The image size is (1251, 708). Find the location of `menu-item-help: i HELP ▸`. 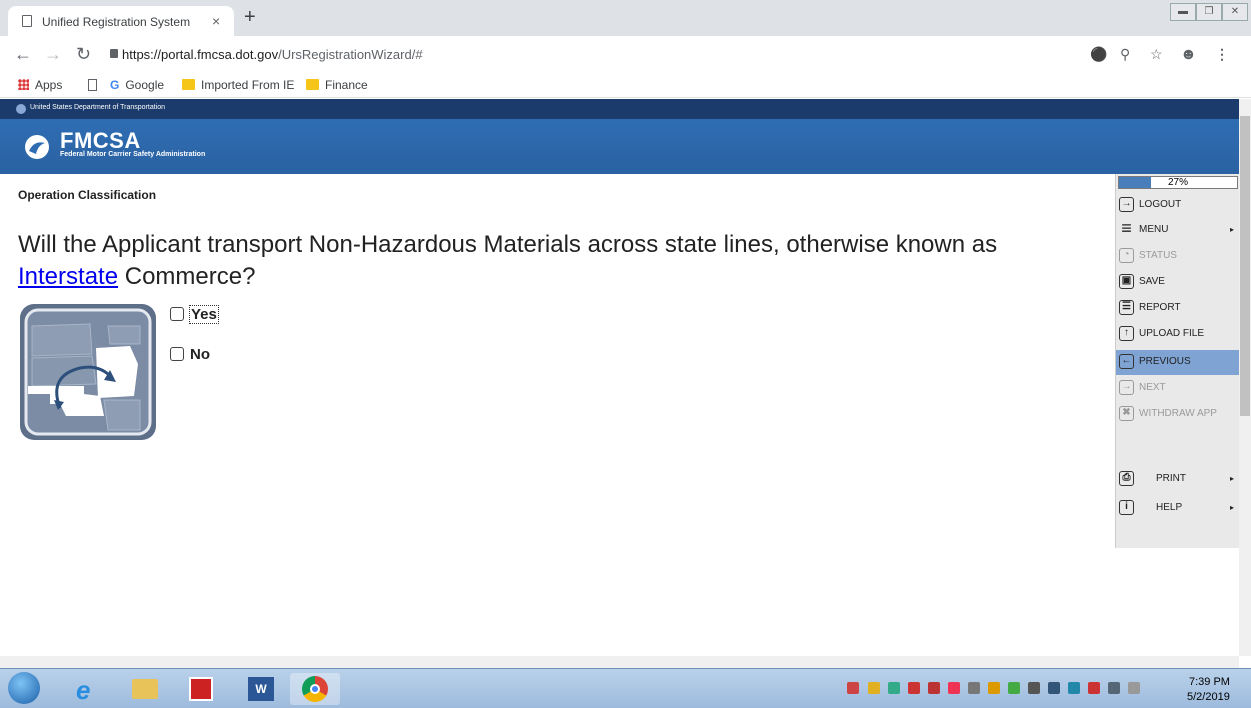

menu-item-help: i HELP ▸ is located at coordinates (1178, 508).